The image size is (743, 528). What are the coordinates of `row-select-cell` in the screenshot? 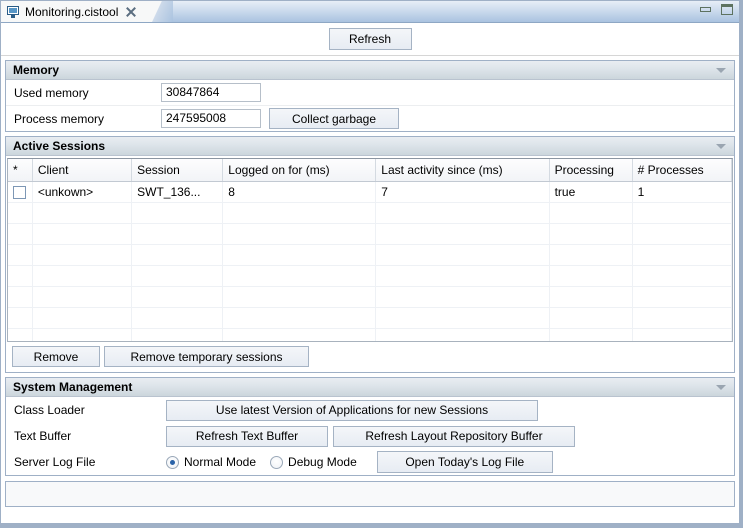 It's located at (20, 192).